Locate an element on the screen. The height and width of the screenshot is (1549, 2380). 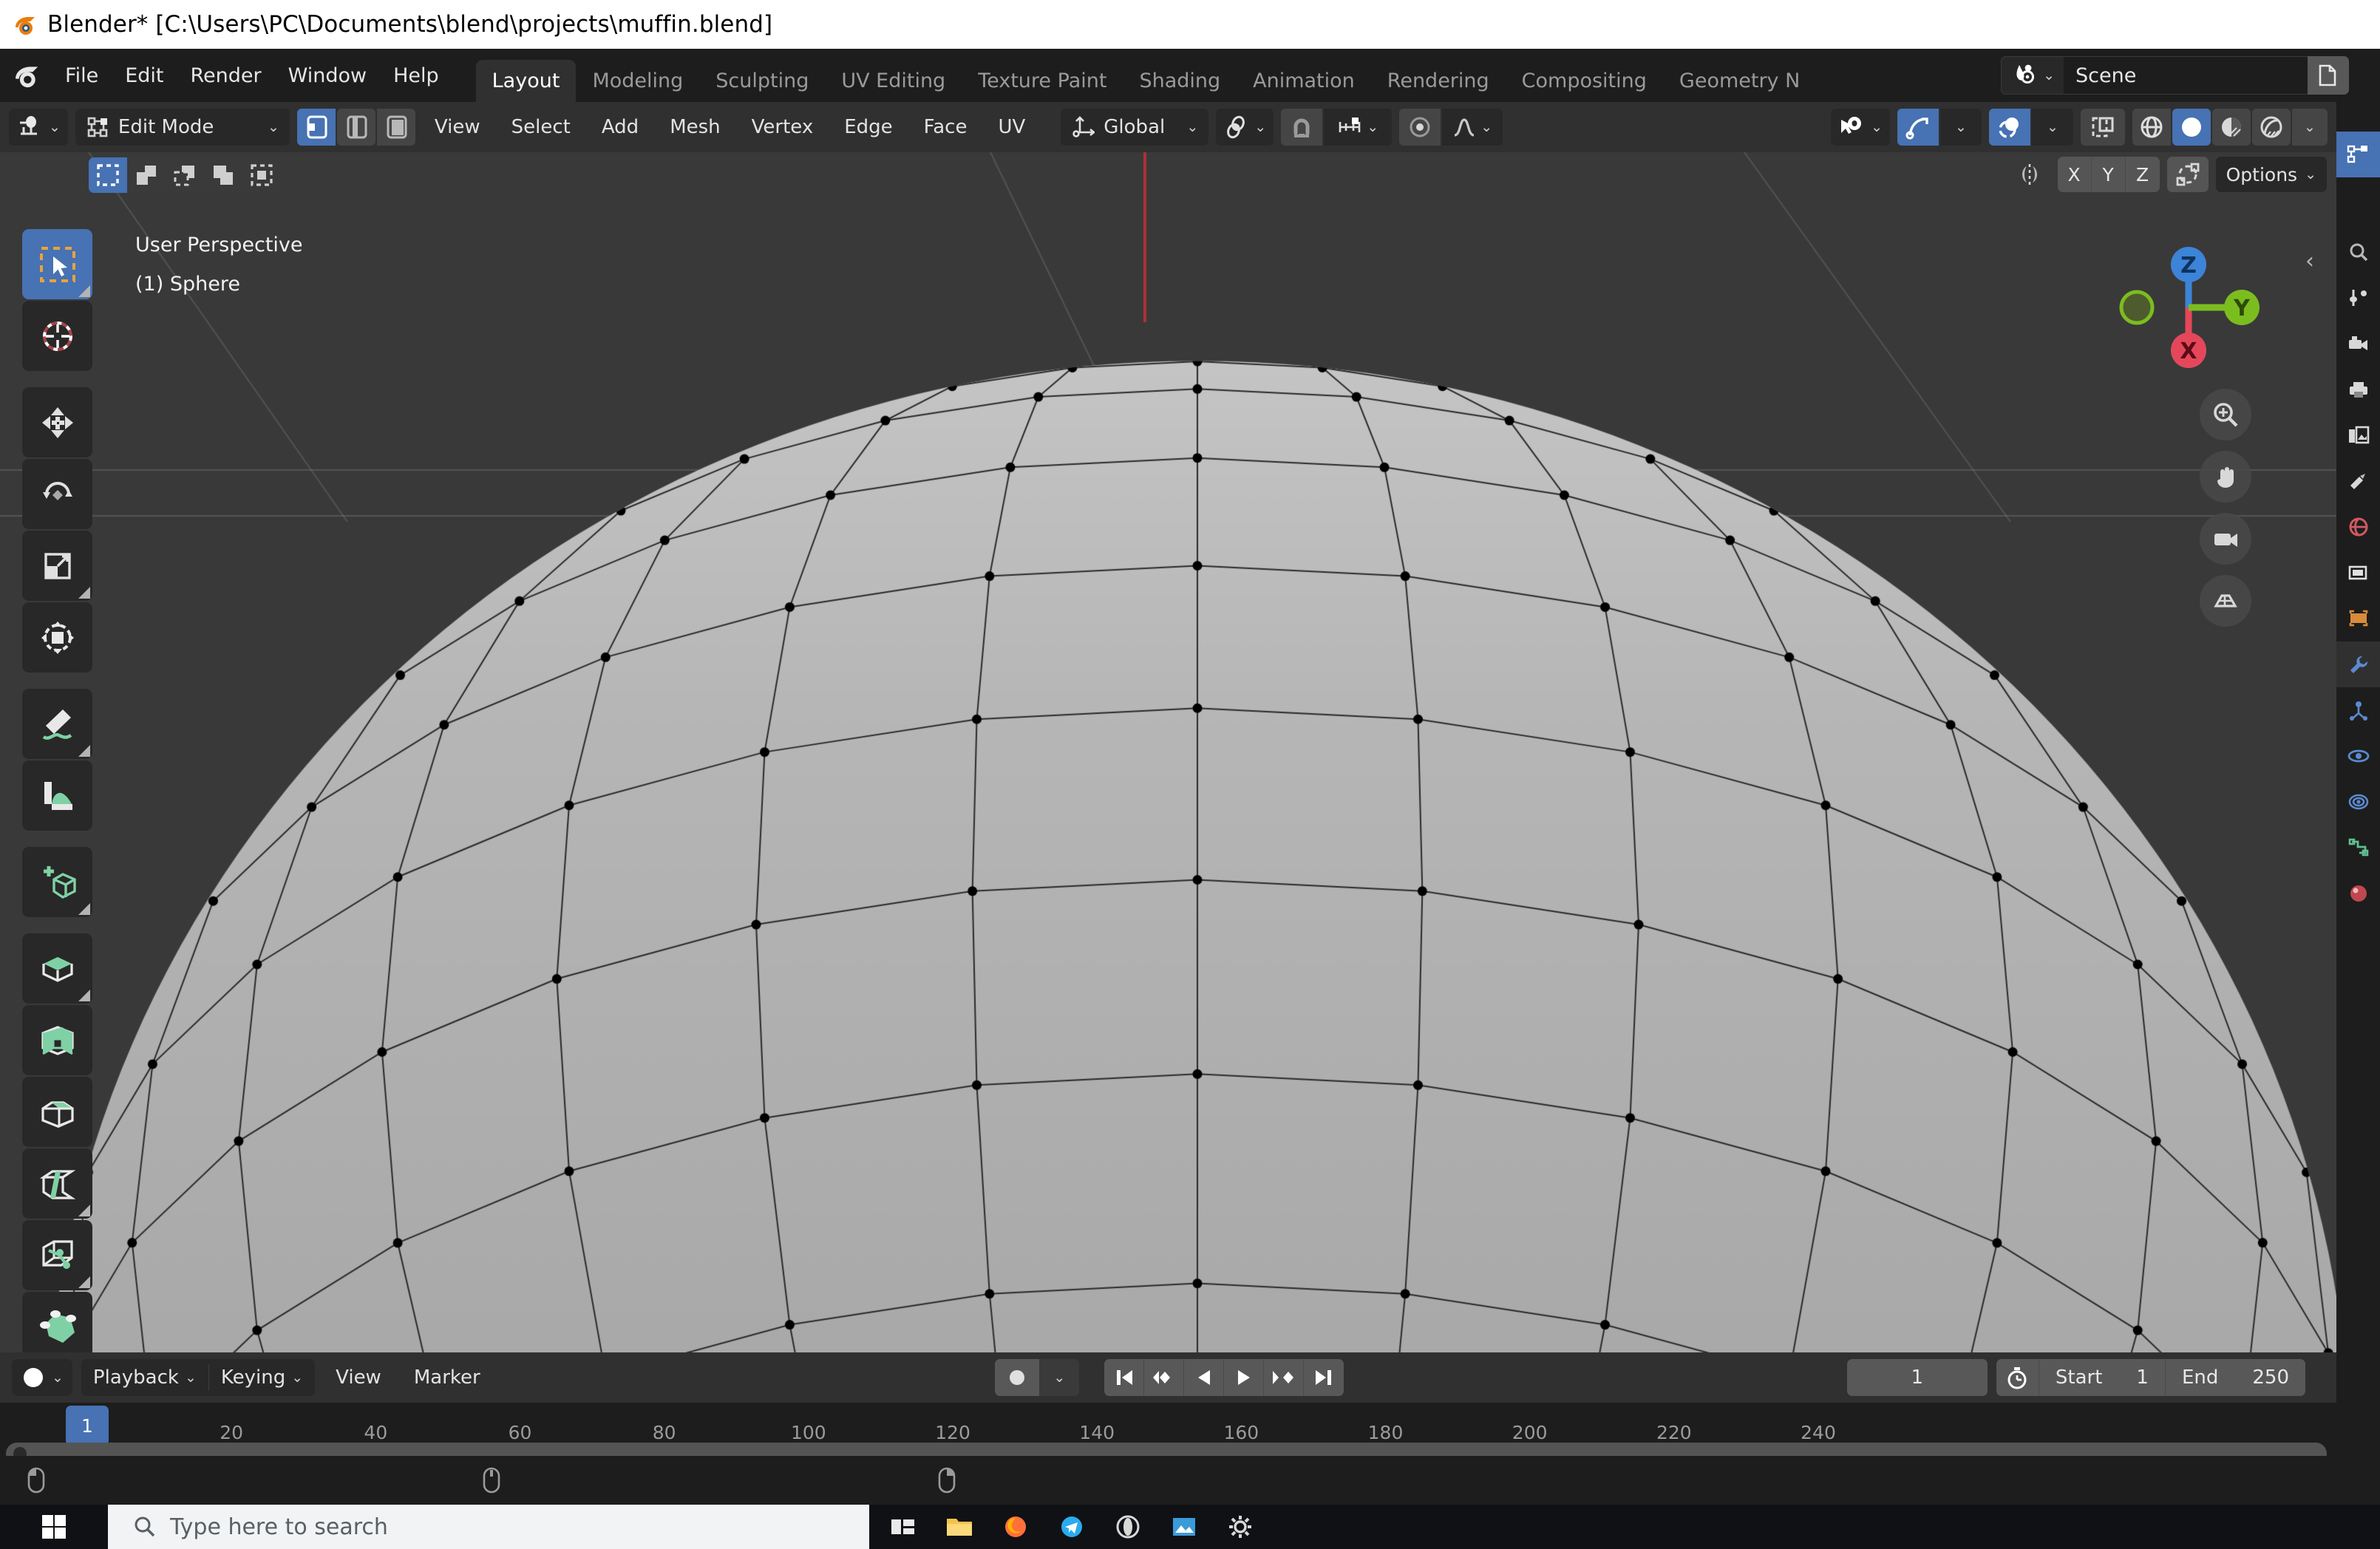
toggle-perspective-icon is located at coordinates (2225, 601).